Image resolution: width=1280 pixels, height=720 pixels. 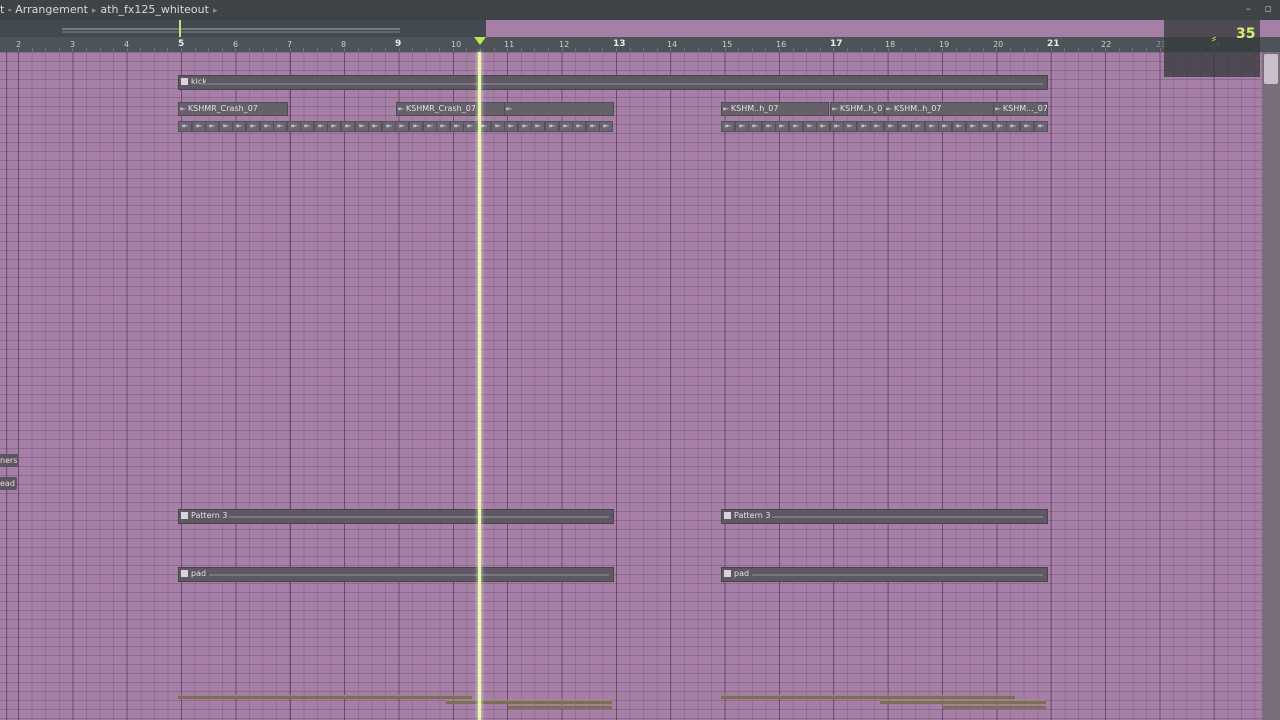 What do you see at coordinates (19, 44) in the screenshot?
I see `bar-number: 2` at bounding box center [19, 44].